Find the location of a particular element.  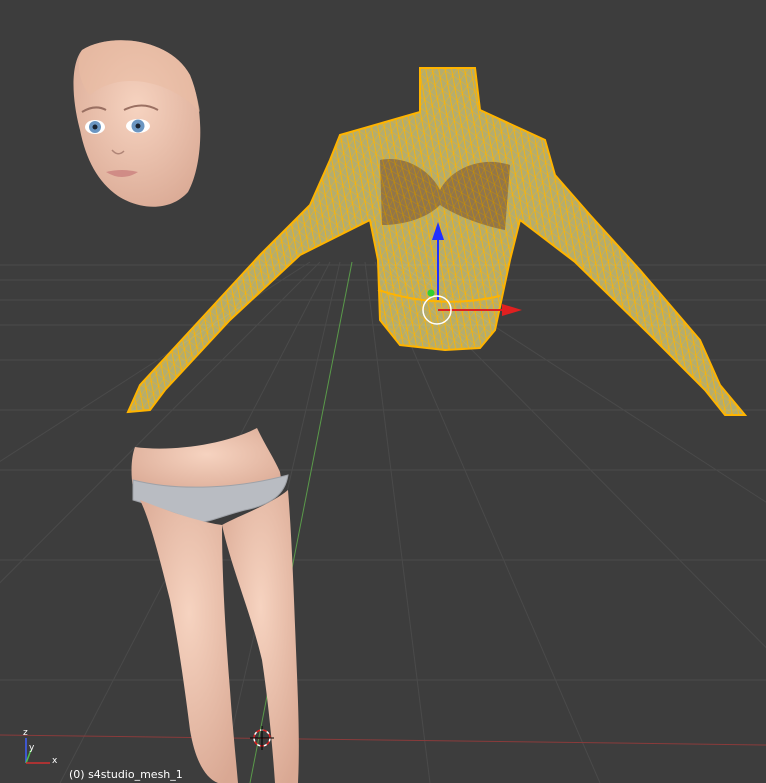

bottom-mesh is located at coordinates (215, 605).